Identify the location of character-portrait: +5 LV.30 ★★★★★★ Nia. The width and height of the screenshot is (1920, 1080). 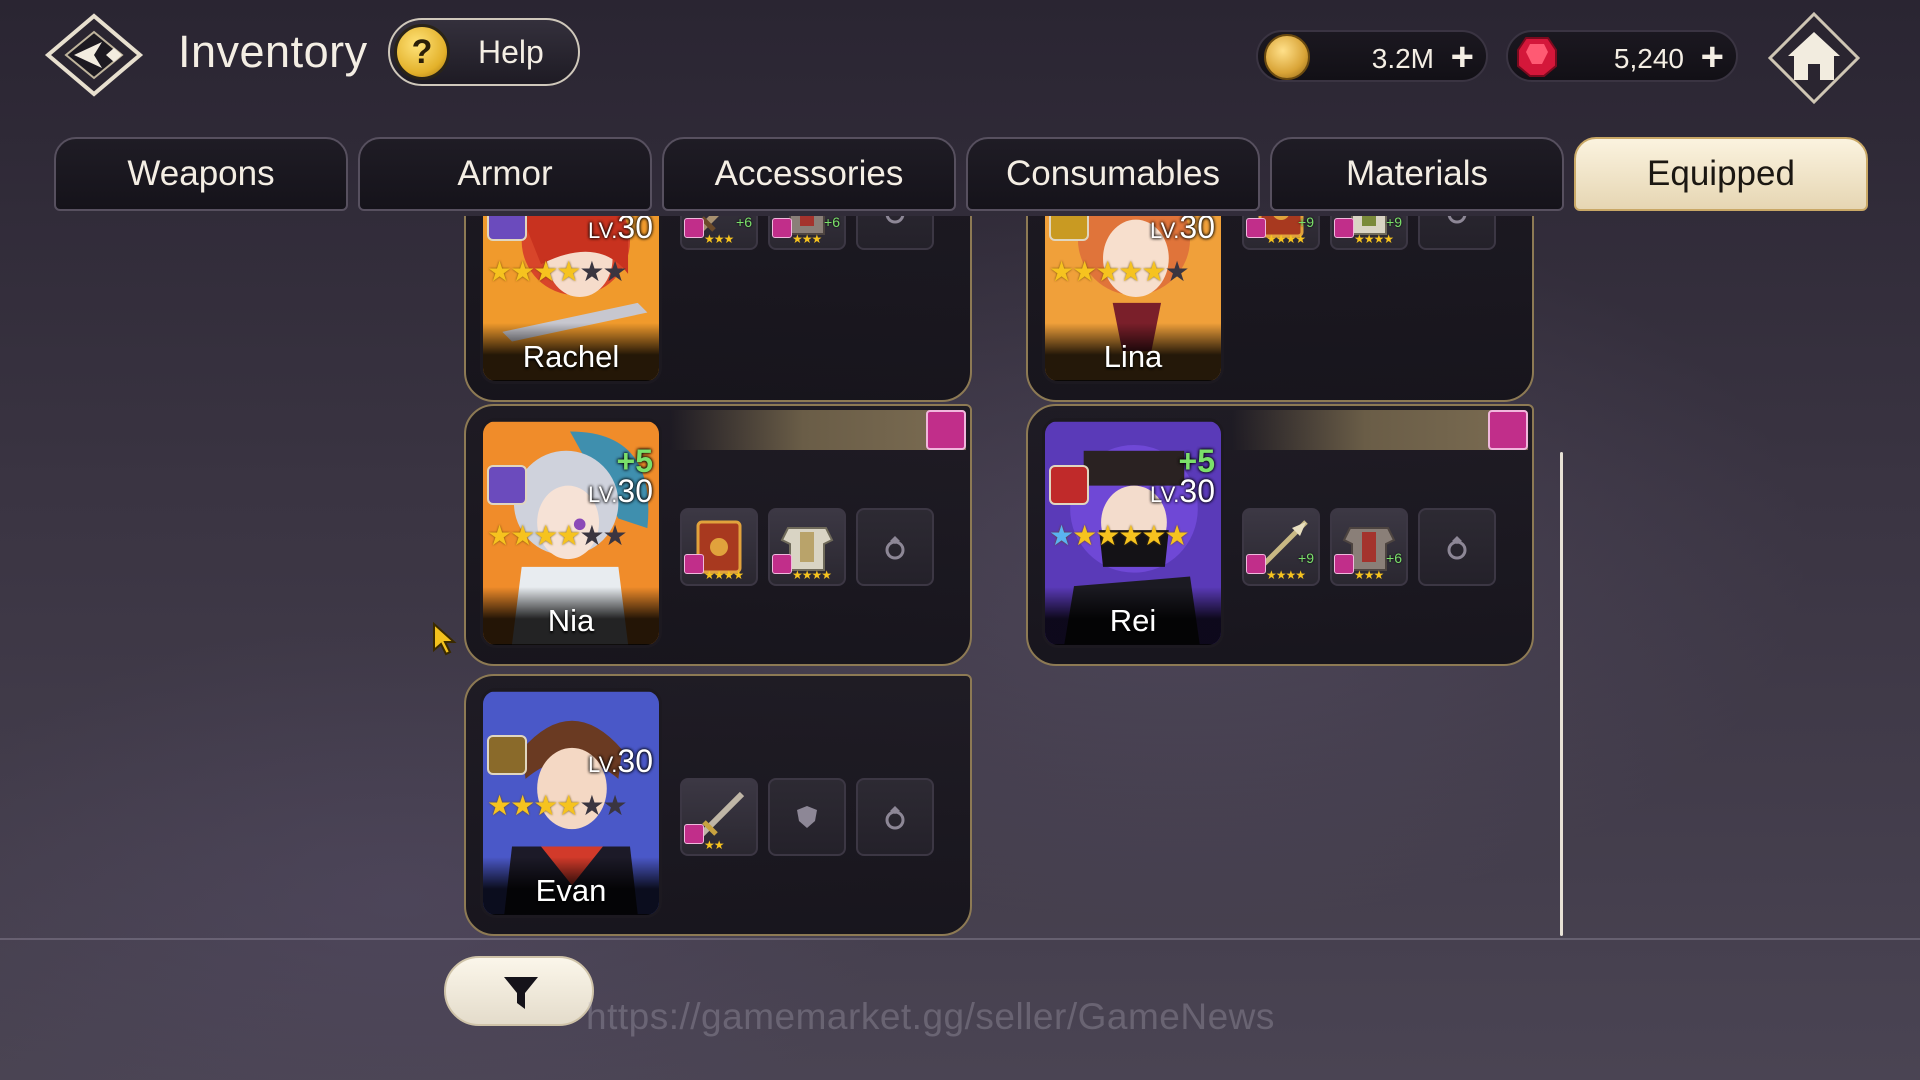
(571, 533).